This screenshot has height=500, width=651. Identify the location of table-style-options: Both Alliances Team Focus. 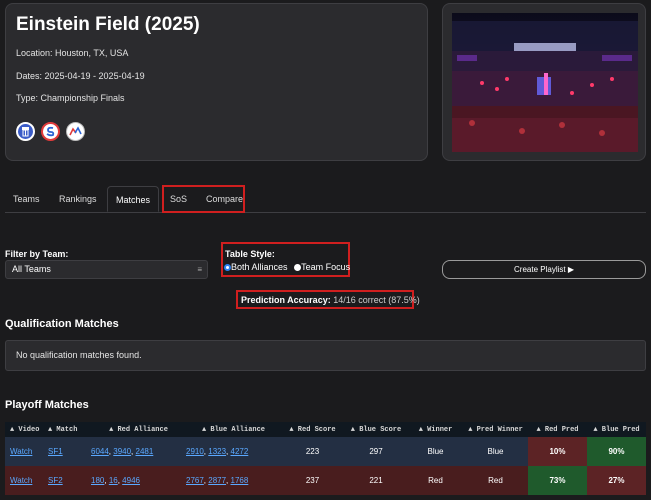
(287, 267).